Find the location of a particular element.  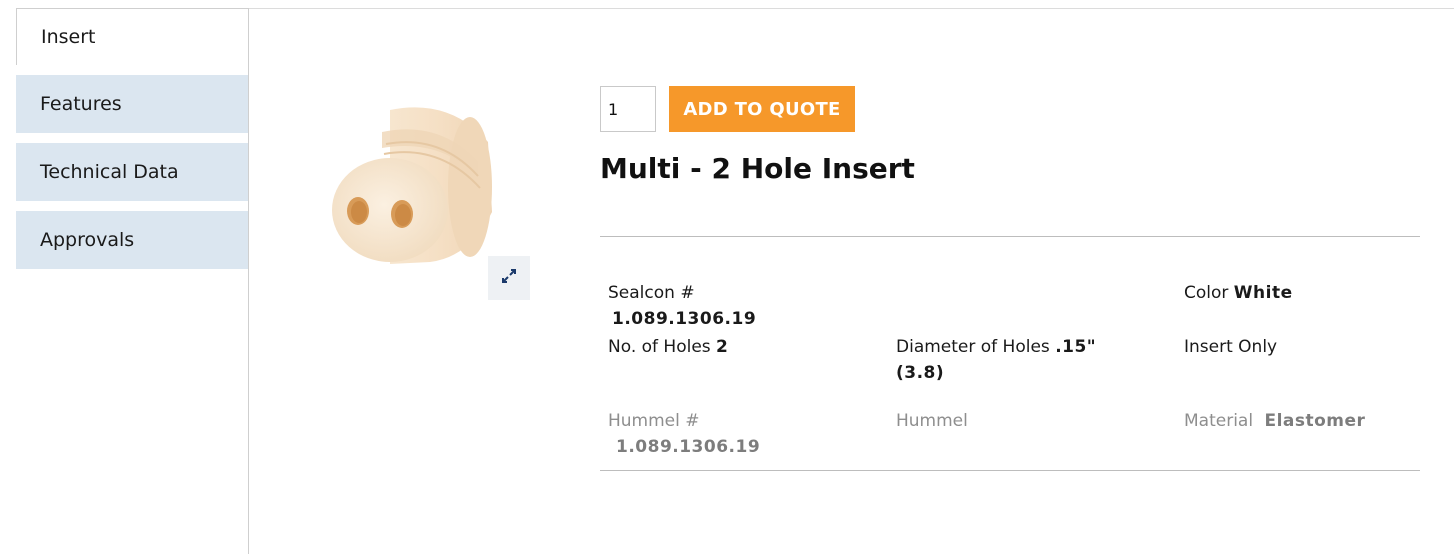

spec-value: White is located at coordinates (1263, 293).